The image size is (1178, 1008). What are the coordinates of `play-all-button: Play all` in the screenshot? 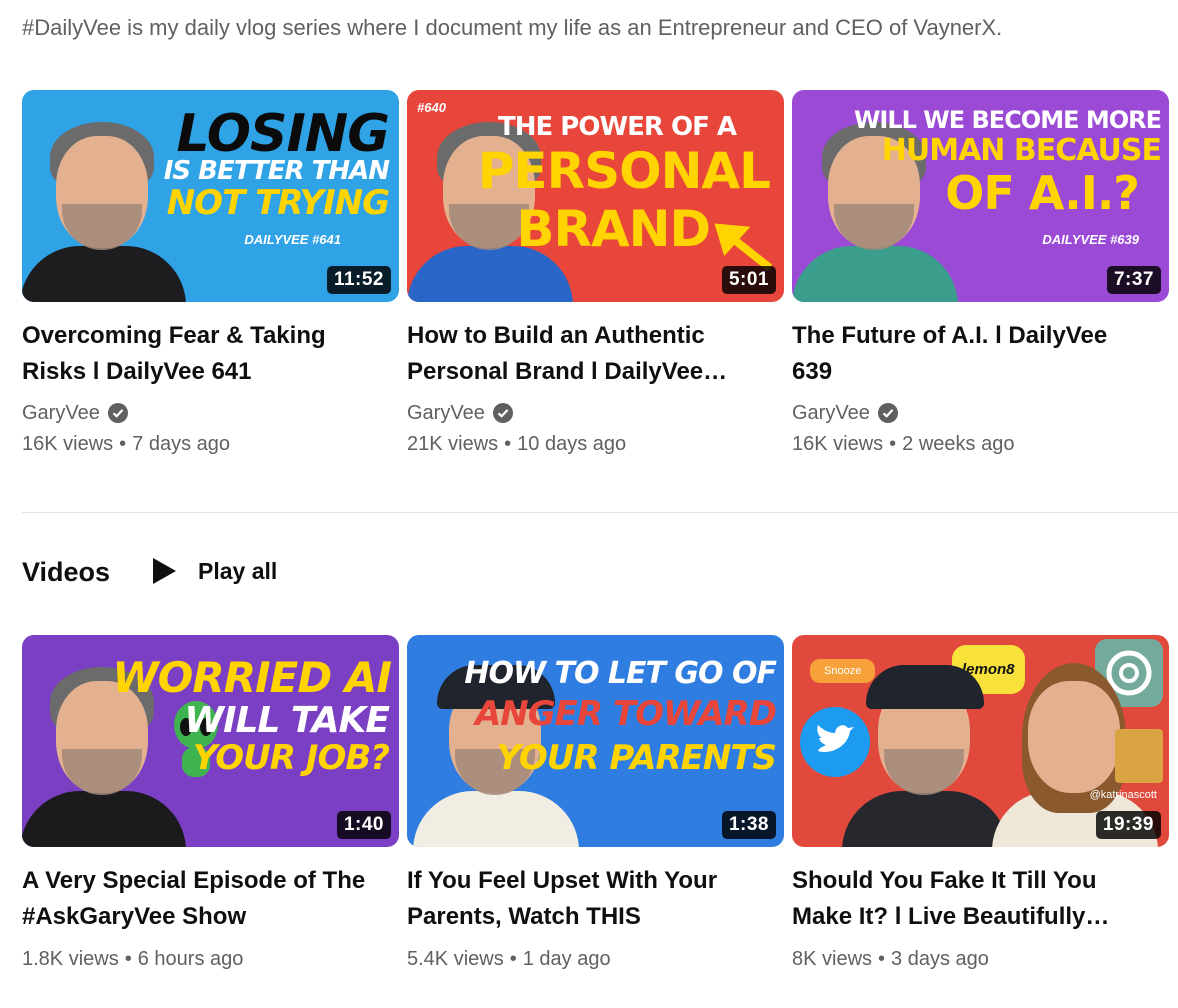 It's located at (213, 571).